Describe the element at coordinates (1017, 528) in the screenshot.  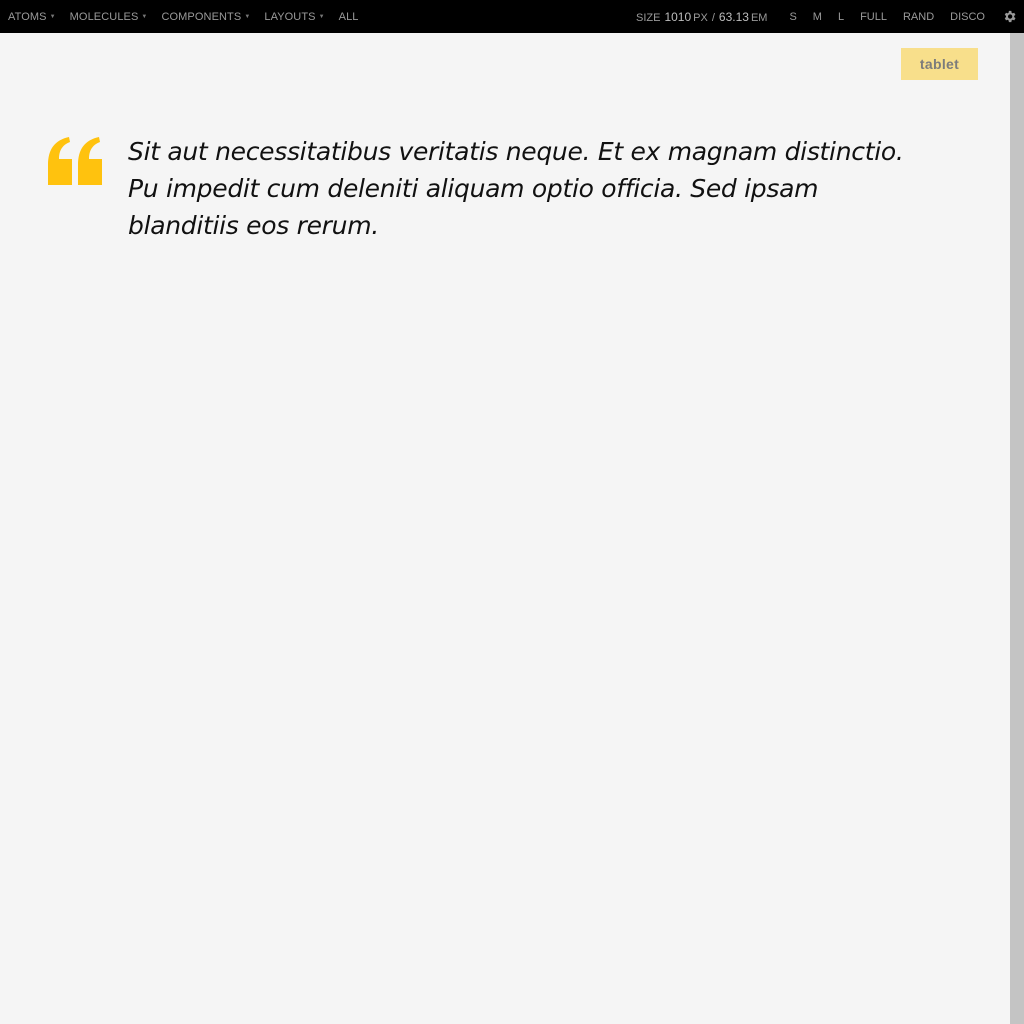
I see `viewport-resize-handle` at that location.